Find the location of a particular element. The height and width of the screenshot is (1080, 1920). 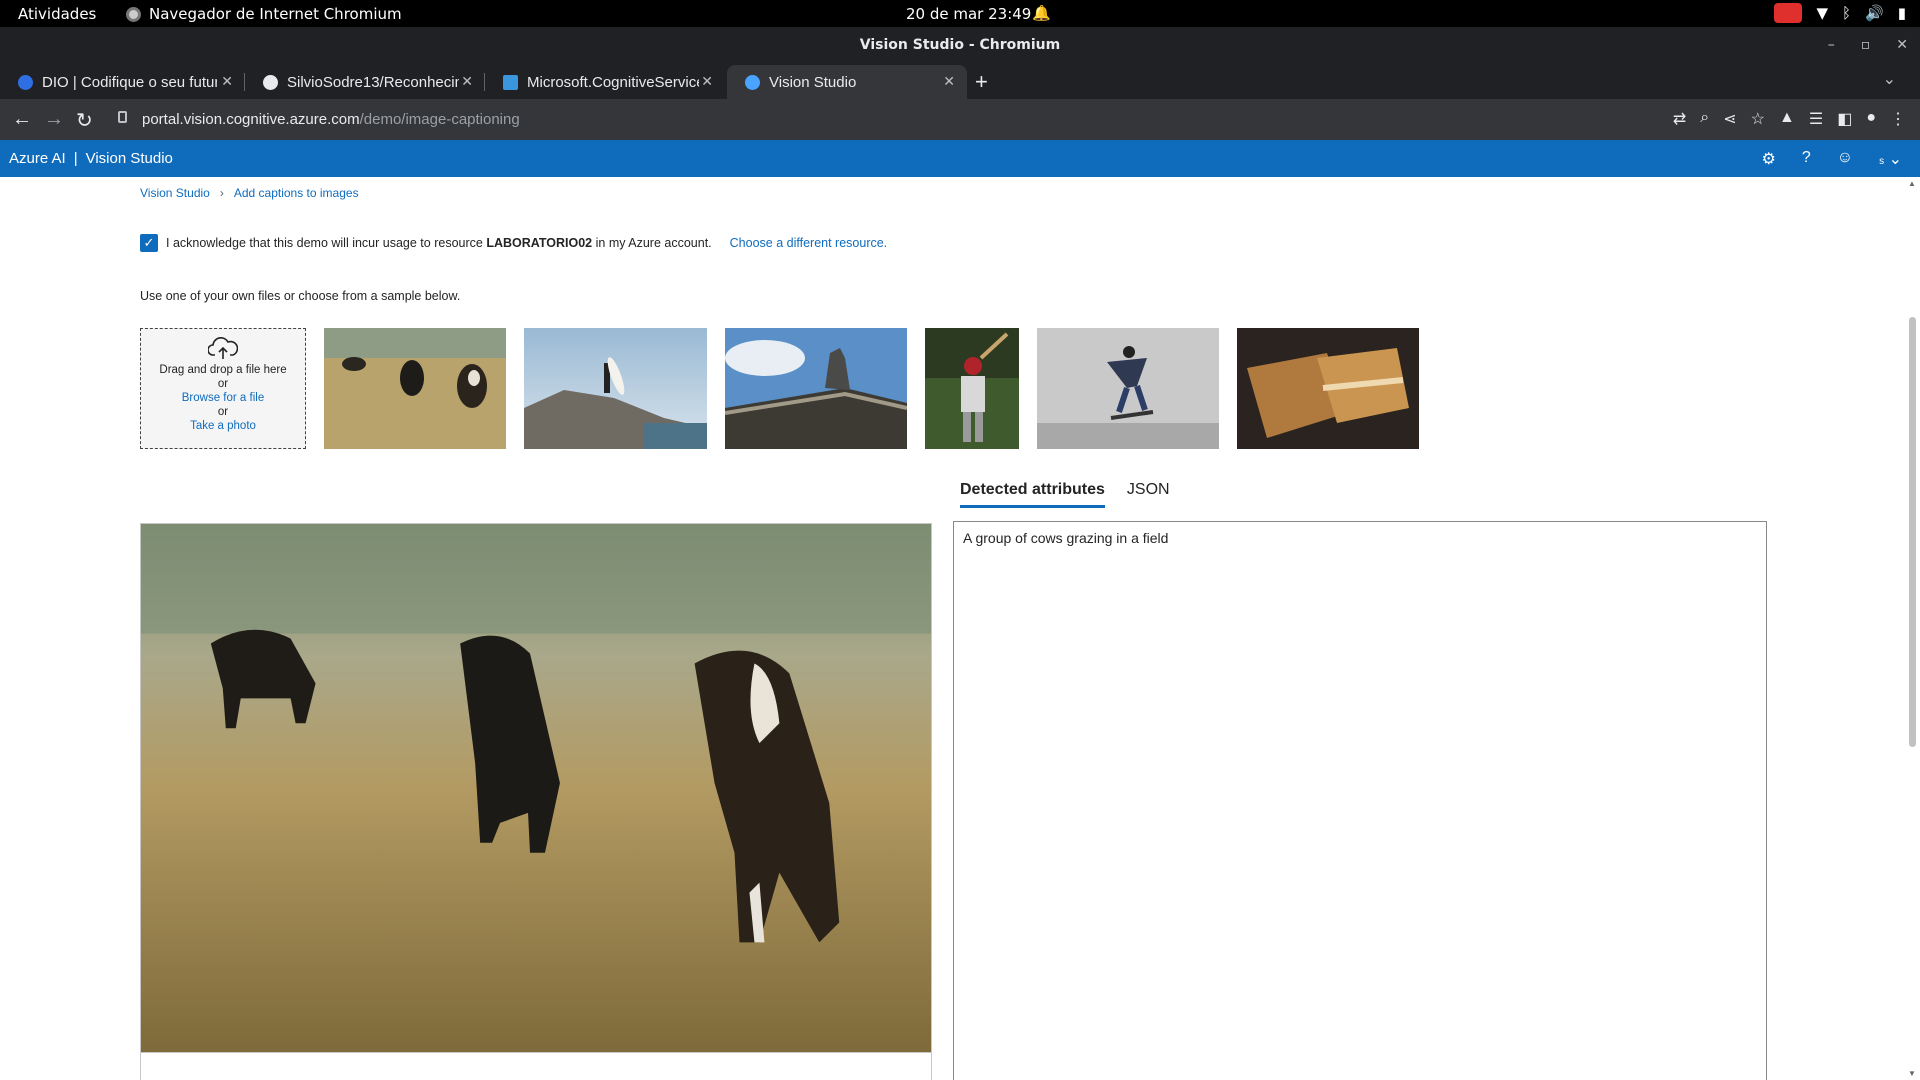

side-panel-icon: ◧ is located at coordinates (1844, 119).